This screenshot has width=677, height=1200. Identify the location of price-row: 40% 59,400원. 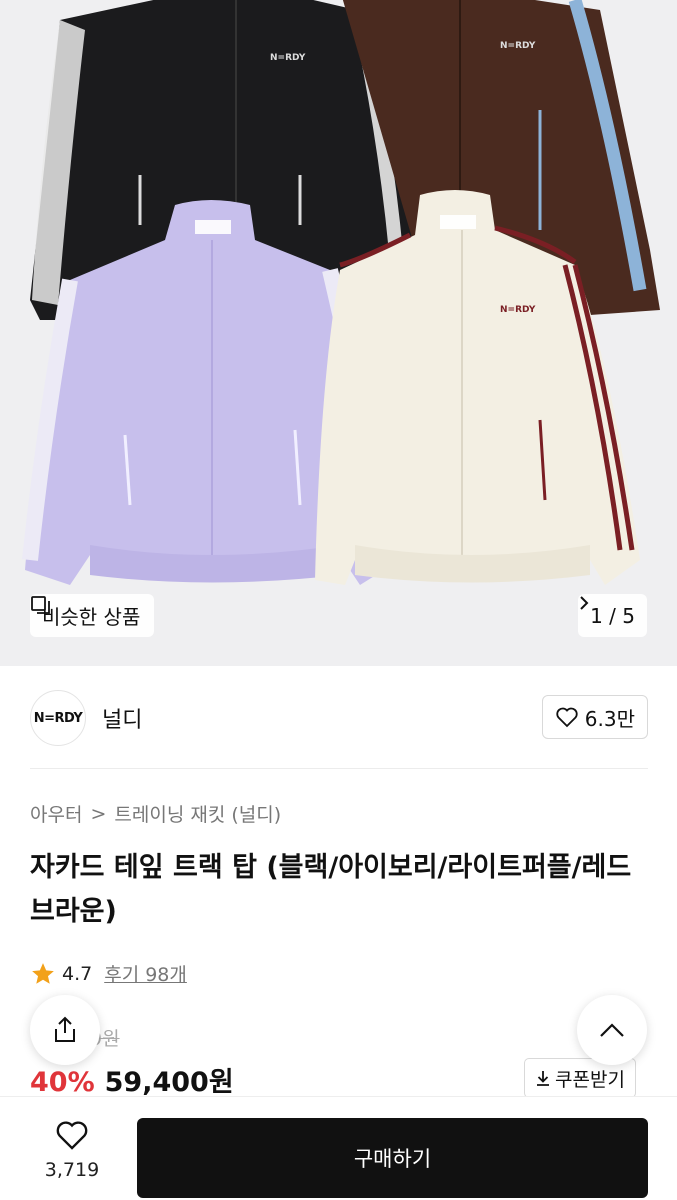
(132, 1079).